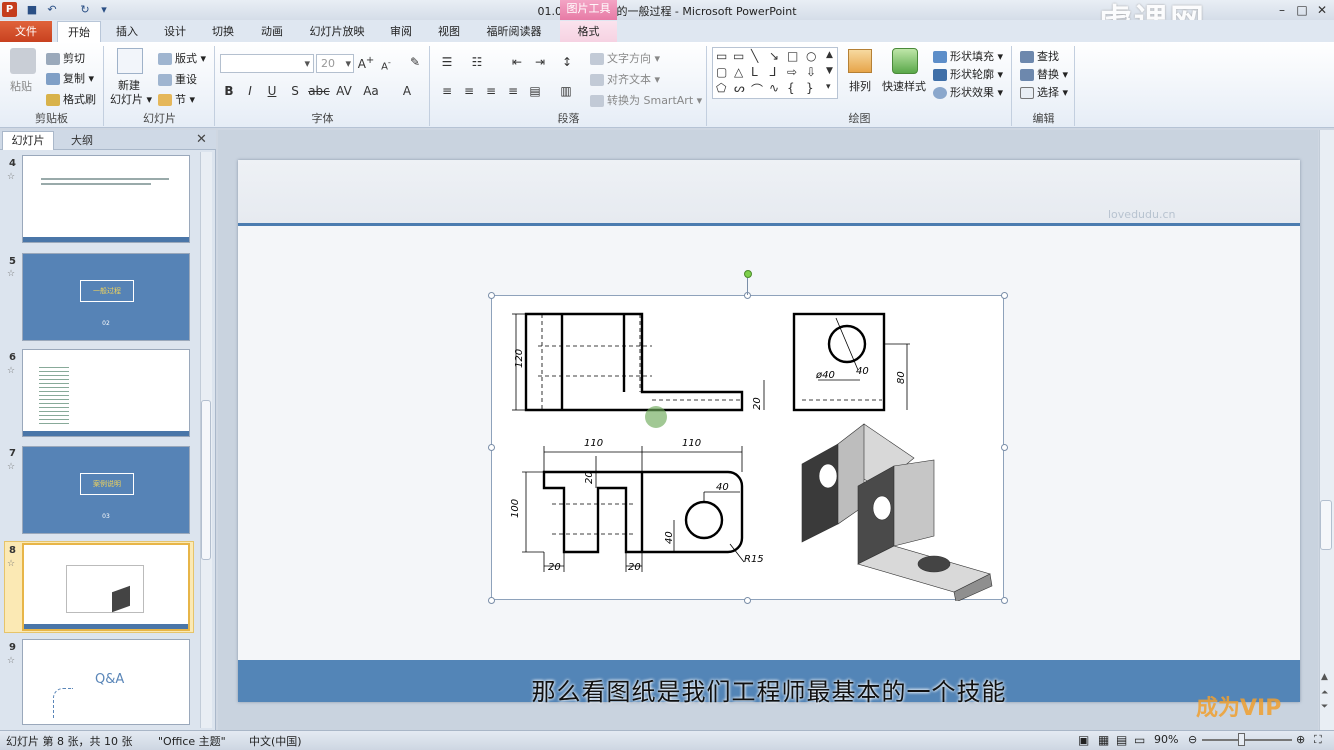  I want to click on resize-handle-s, so click(747, 600).